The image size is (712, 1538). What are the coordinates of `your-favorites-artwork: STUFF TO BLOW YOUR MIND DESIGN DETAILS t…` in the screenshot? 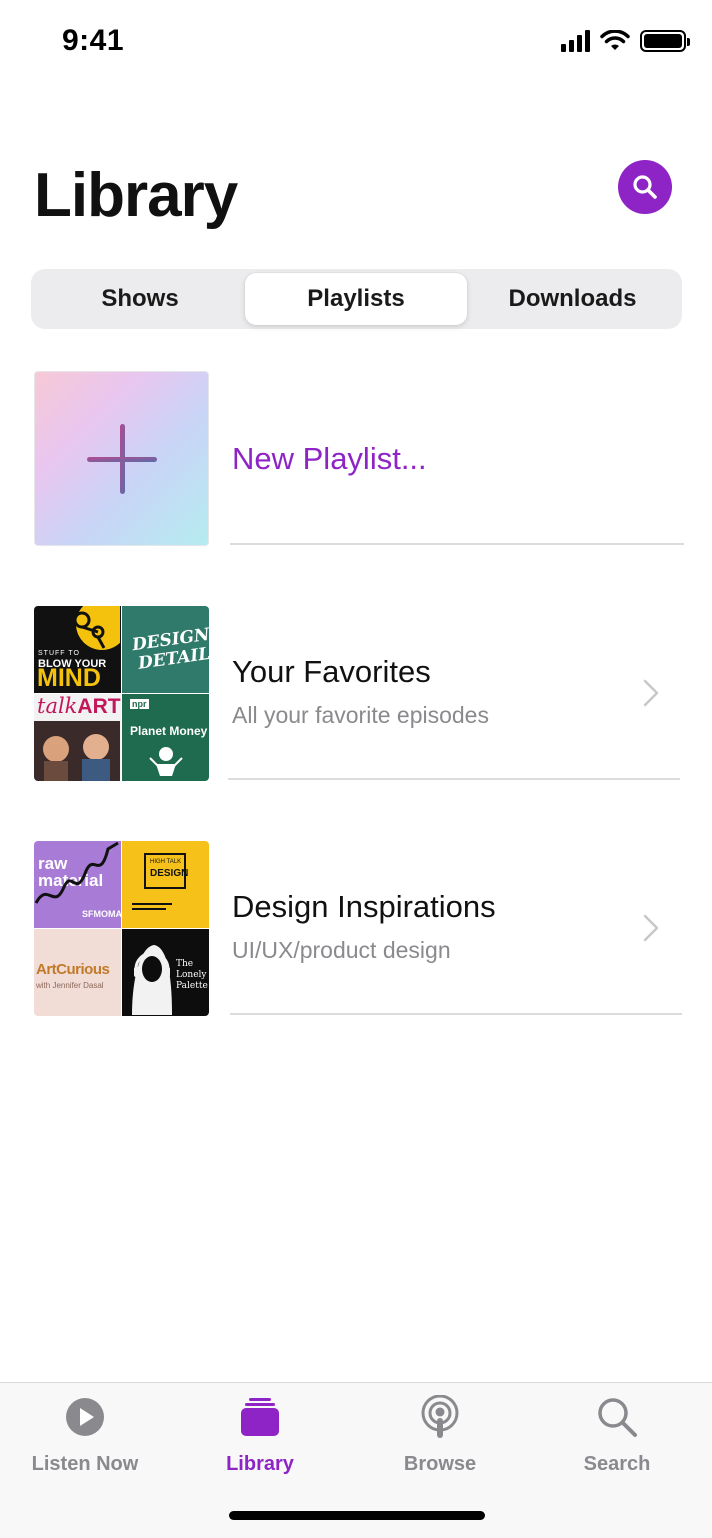 It's located at (121, 693).